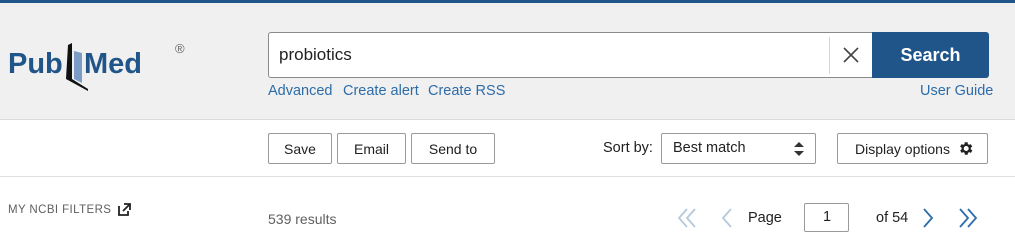 The image size is (1015, 246). I want to click on sort-select: Best match, so click(738, 148).